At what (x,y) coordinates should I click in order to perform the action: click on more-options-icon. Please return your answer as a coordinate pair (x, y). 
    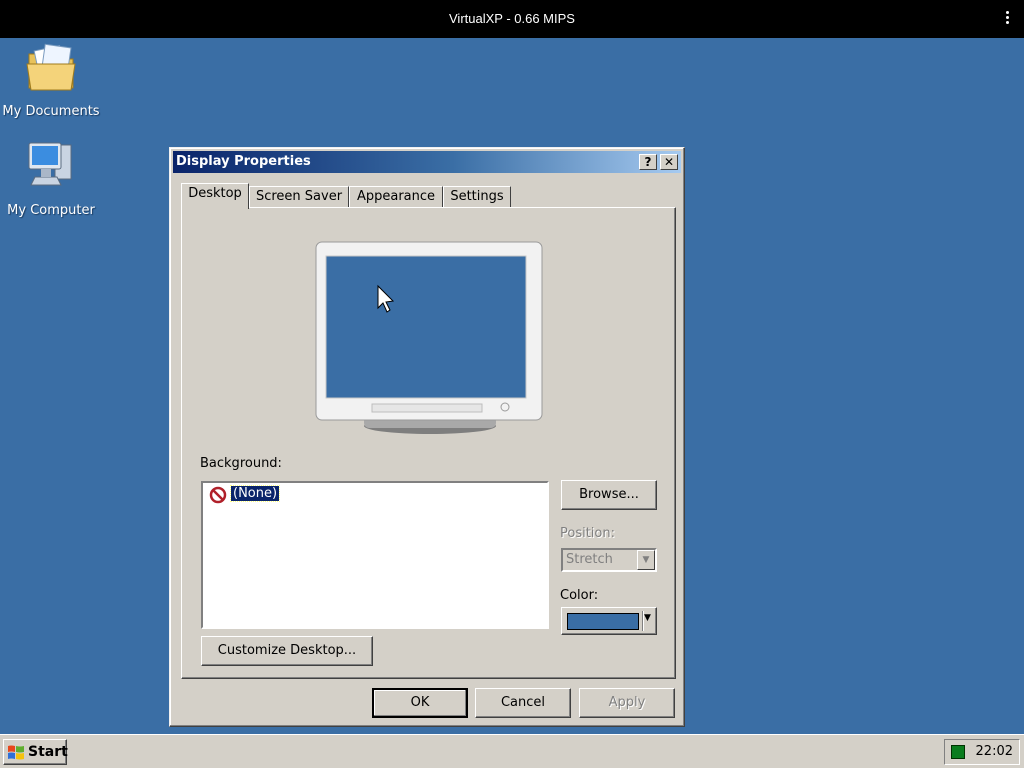
    Looking at the image, I should click on (1008, 18).